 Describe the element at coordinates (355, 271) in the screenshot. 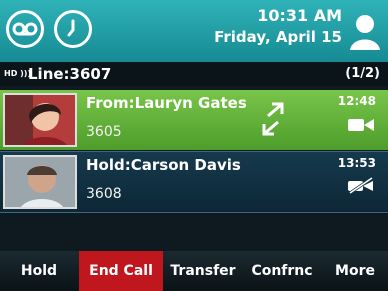

I see `more-softkey: More` at that location.